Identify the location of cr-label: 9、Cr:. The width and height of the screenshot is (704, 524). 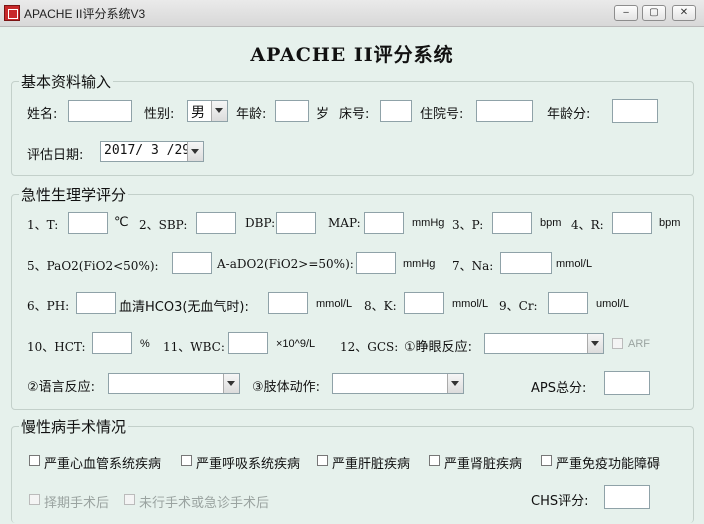
(518, 306).